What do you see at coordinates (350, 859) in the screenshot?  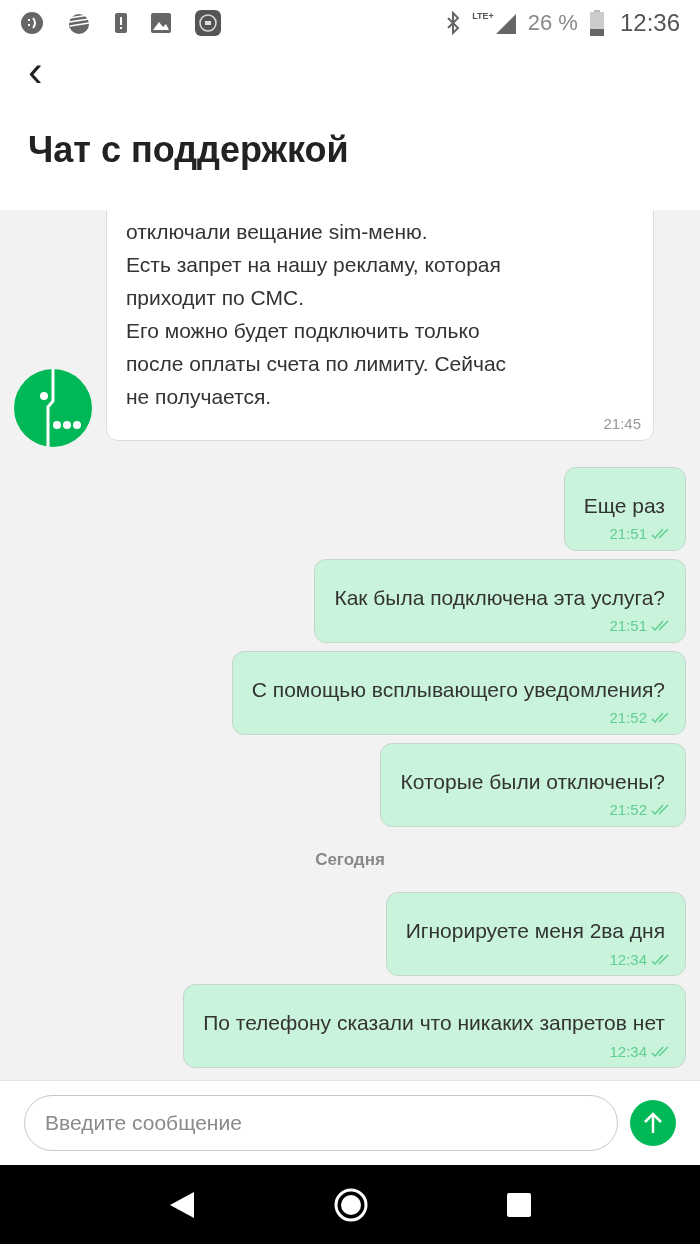 I see `date-separator: Сегодня` at bounding box center [350, 859].